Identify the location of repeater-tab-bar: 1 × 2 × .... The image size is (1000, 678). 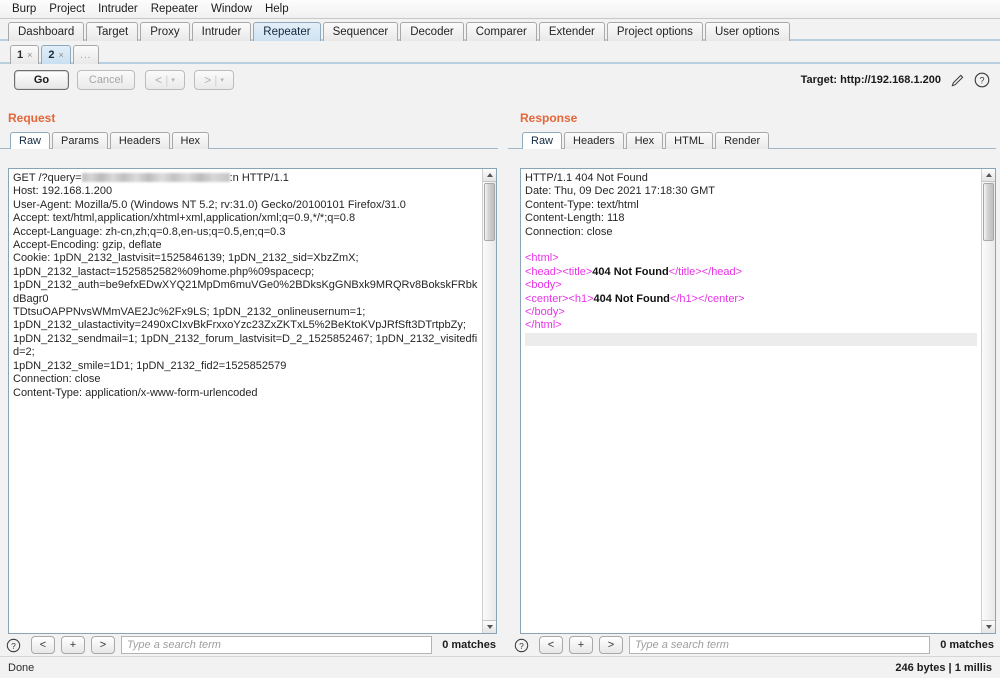
(500, 52).